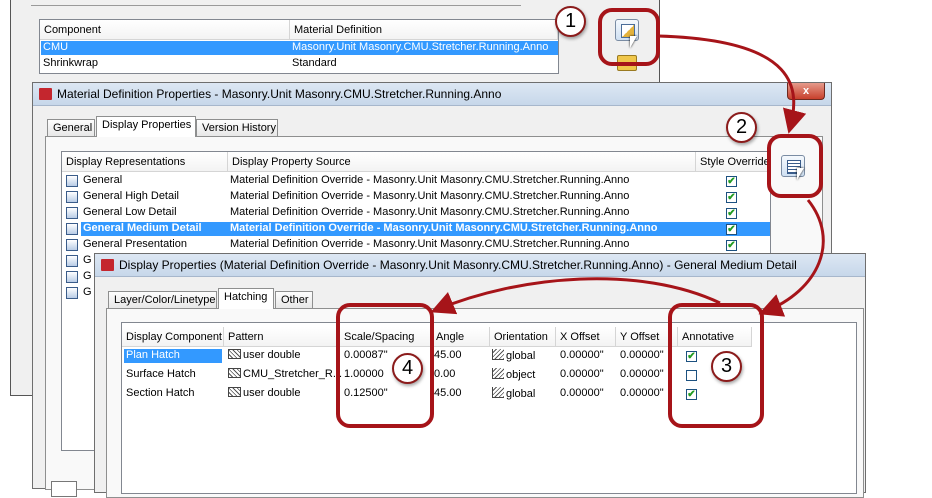 The image size is (932, 498). What do you see at coordinates (407, 368) in the screenshot?
I see `callout-badge-4: 4` at bounding box center [407, 368].